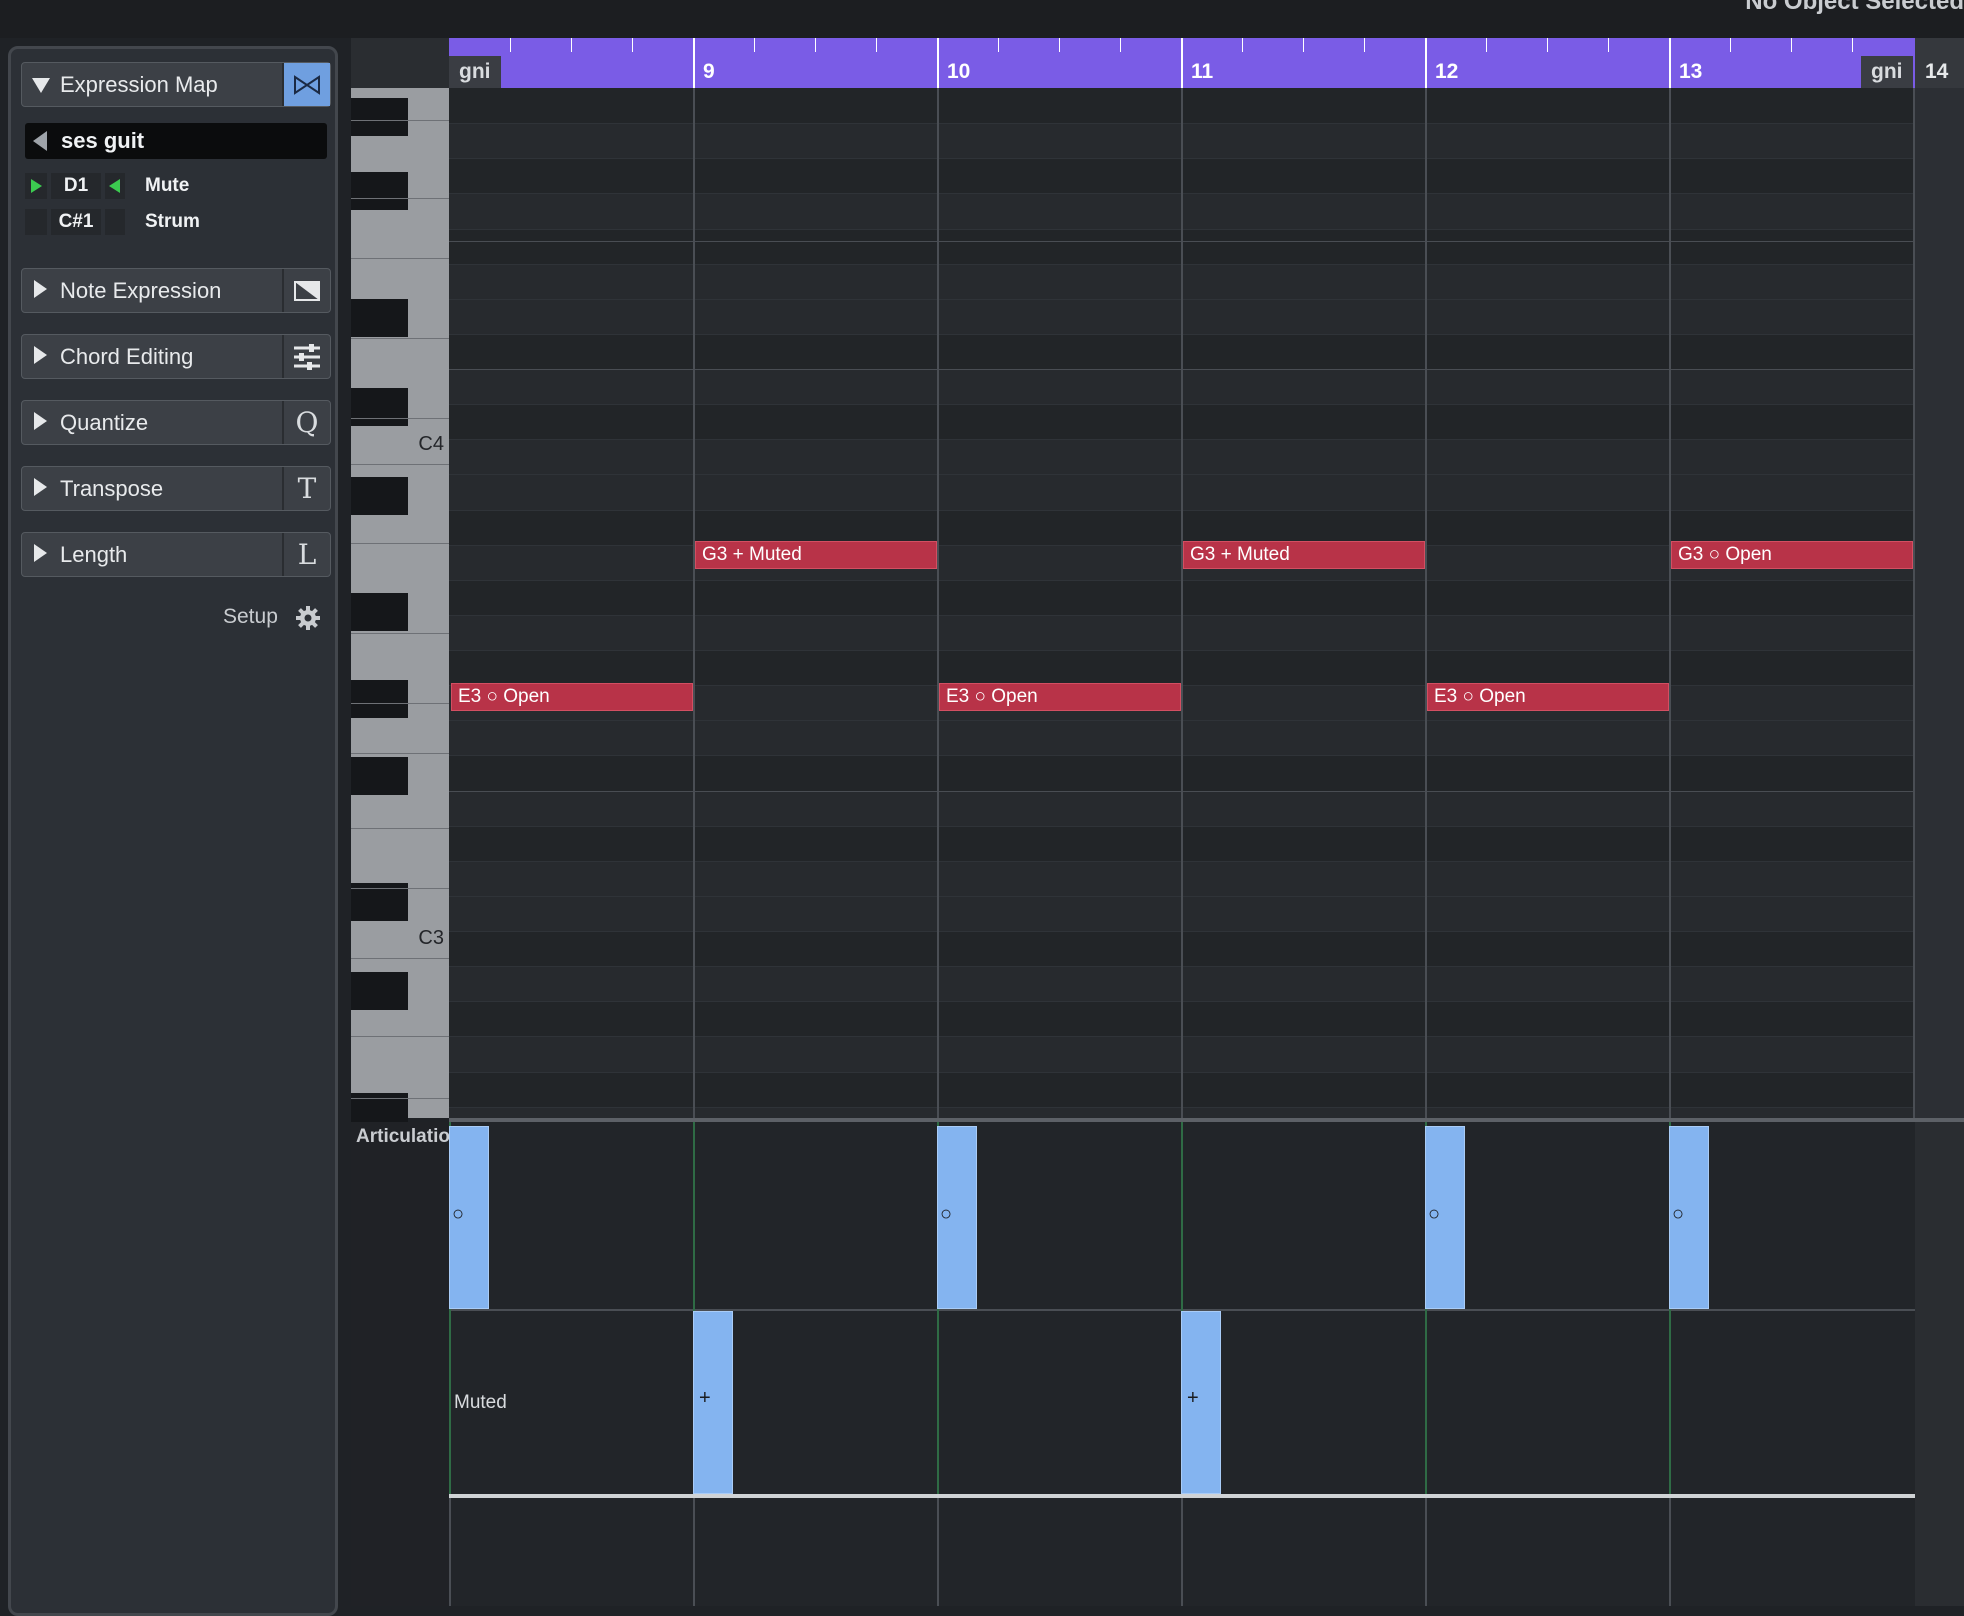 The width and height of the screenshot is (1964, 1616). Describe the element at coordinates (1939, 1364) in the screenshot. I see `lane-outside-area` at that location.